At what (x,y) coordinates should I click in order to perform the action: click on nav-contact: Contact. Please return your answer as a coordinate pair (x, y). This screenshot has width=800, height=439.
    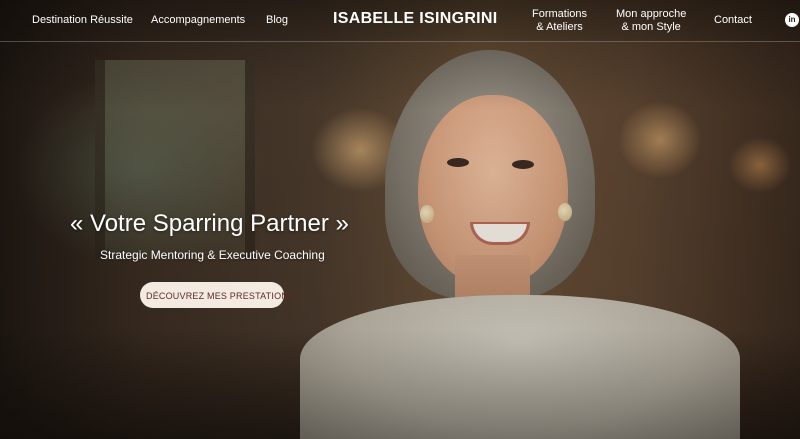
    Looking at the image, I should click on (733, 20).